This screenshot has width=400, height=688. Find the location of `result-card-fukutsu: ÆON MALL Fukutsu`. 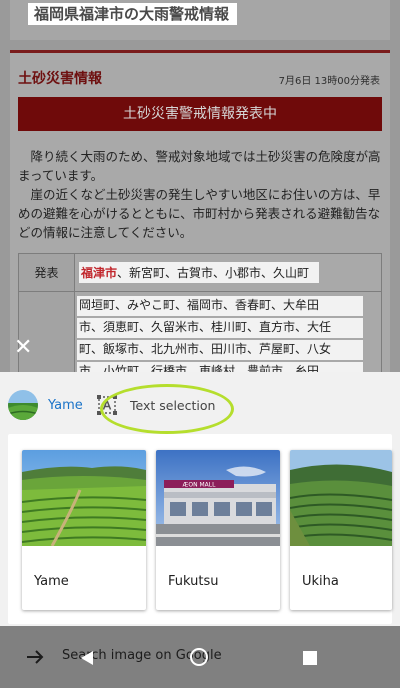

result-card-fukutsu: ÆON MALL Fukutsu is located at coordinates (218, 530).